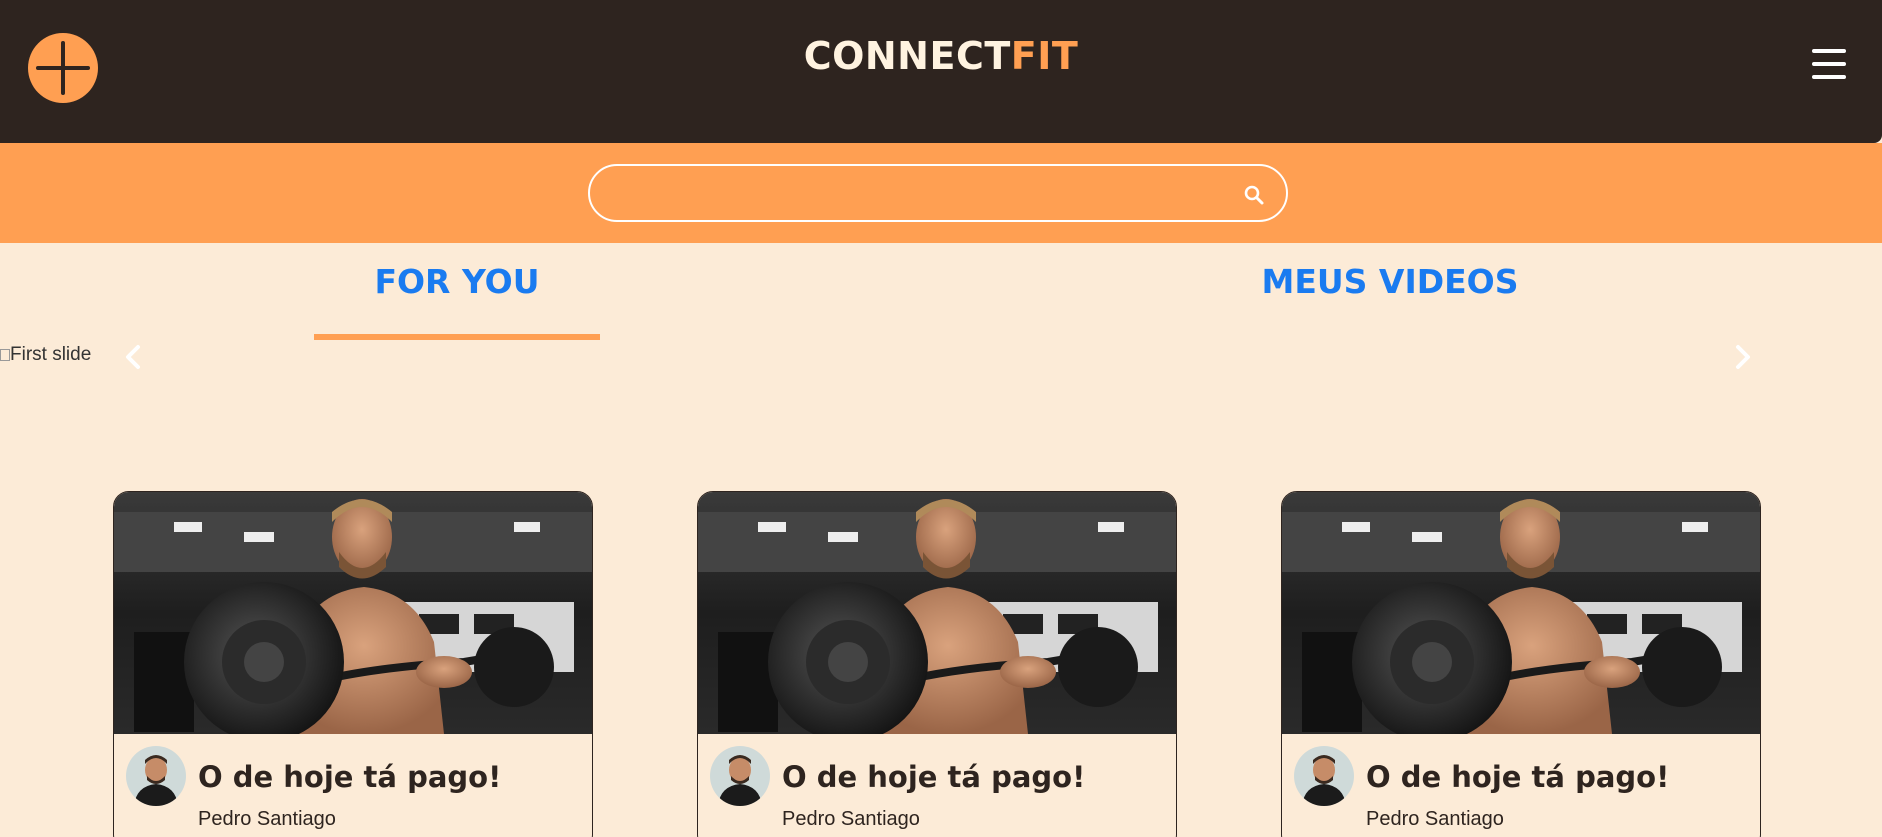  Describe the element at coordinates (1390, 281) in the screenshot. I see `tab-meus-videos: MEUS VIDEOS` at that location.